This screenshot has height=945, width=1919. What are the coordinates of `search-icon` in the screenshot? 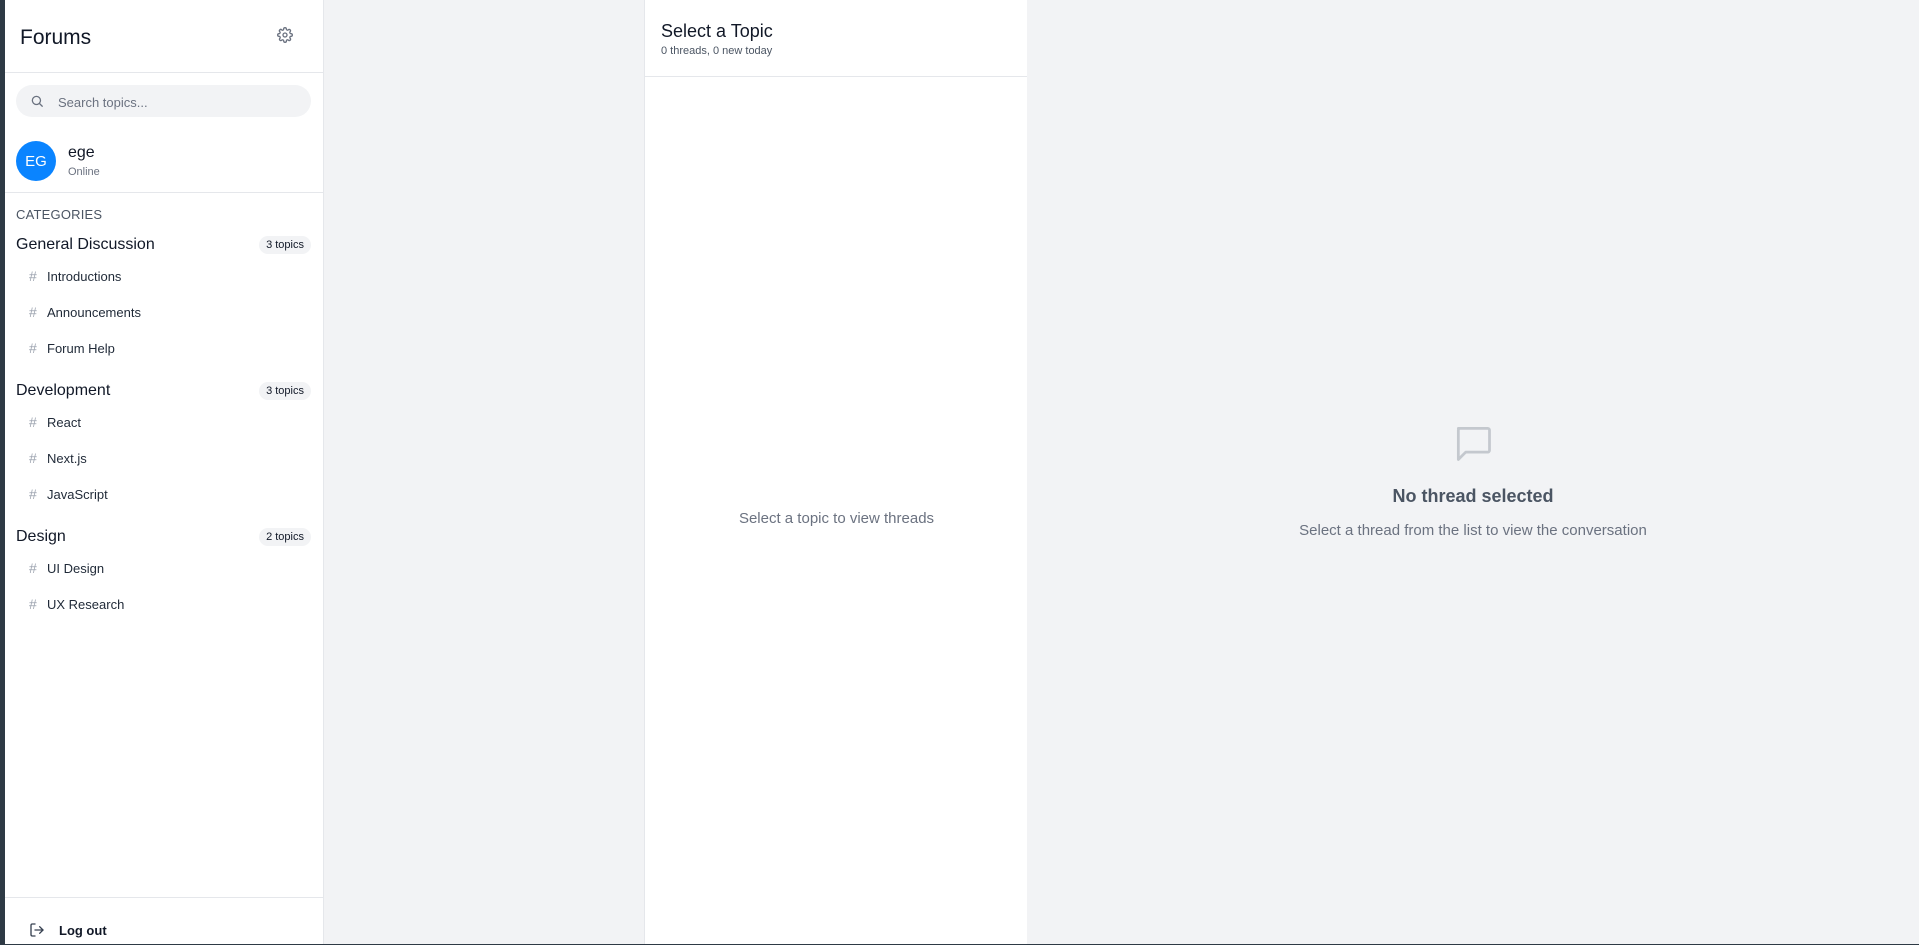 It's located at (37, 101).